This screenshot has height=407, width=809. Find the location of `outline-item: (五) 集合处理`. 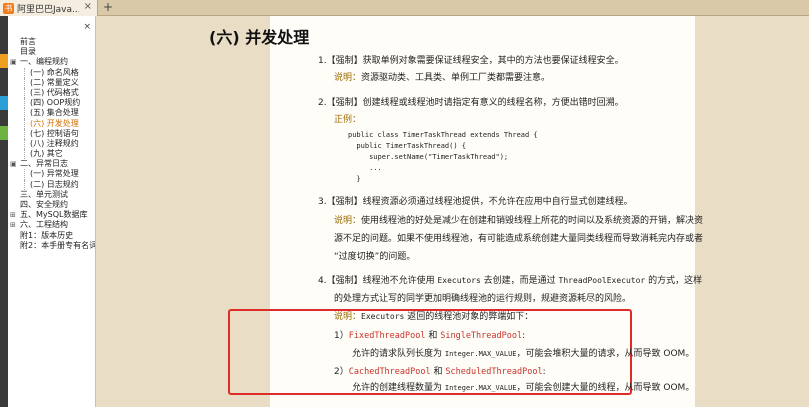

outline-item: (五) 集合处理 is located at coordinates (51, 113).